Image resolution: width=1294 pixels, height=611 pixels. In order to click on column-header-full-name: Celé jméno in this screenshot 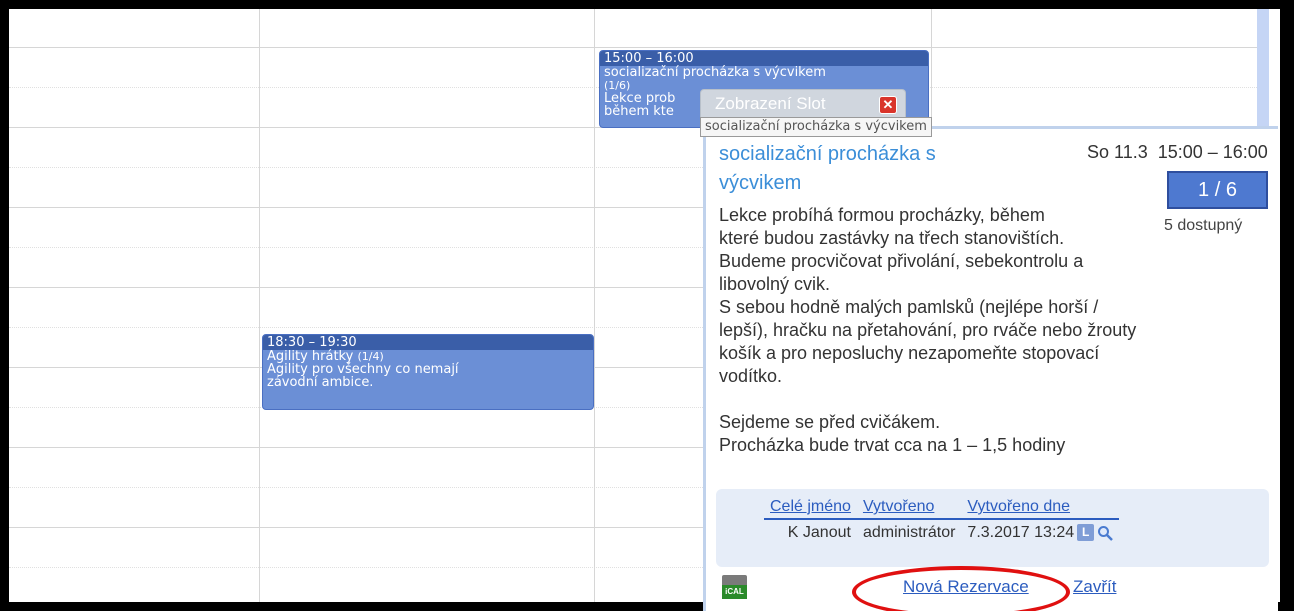, I will do `click(810, 509)`.